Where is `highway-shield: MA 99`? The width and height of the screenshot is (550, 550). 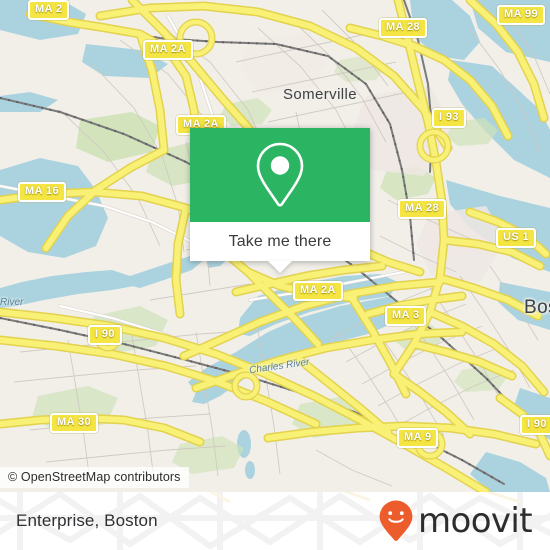
highway-shield: MA 99 is located at coordinates (521, 15).